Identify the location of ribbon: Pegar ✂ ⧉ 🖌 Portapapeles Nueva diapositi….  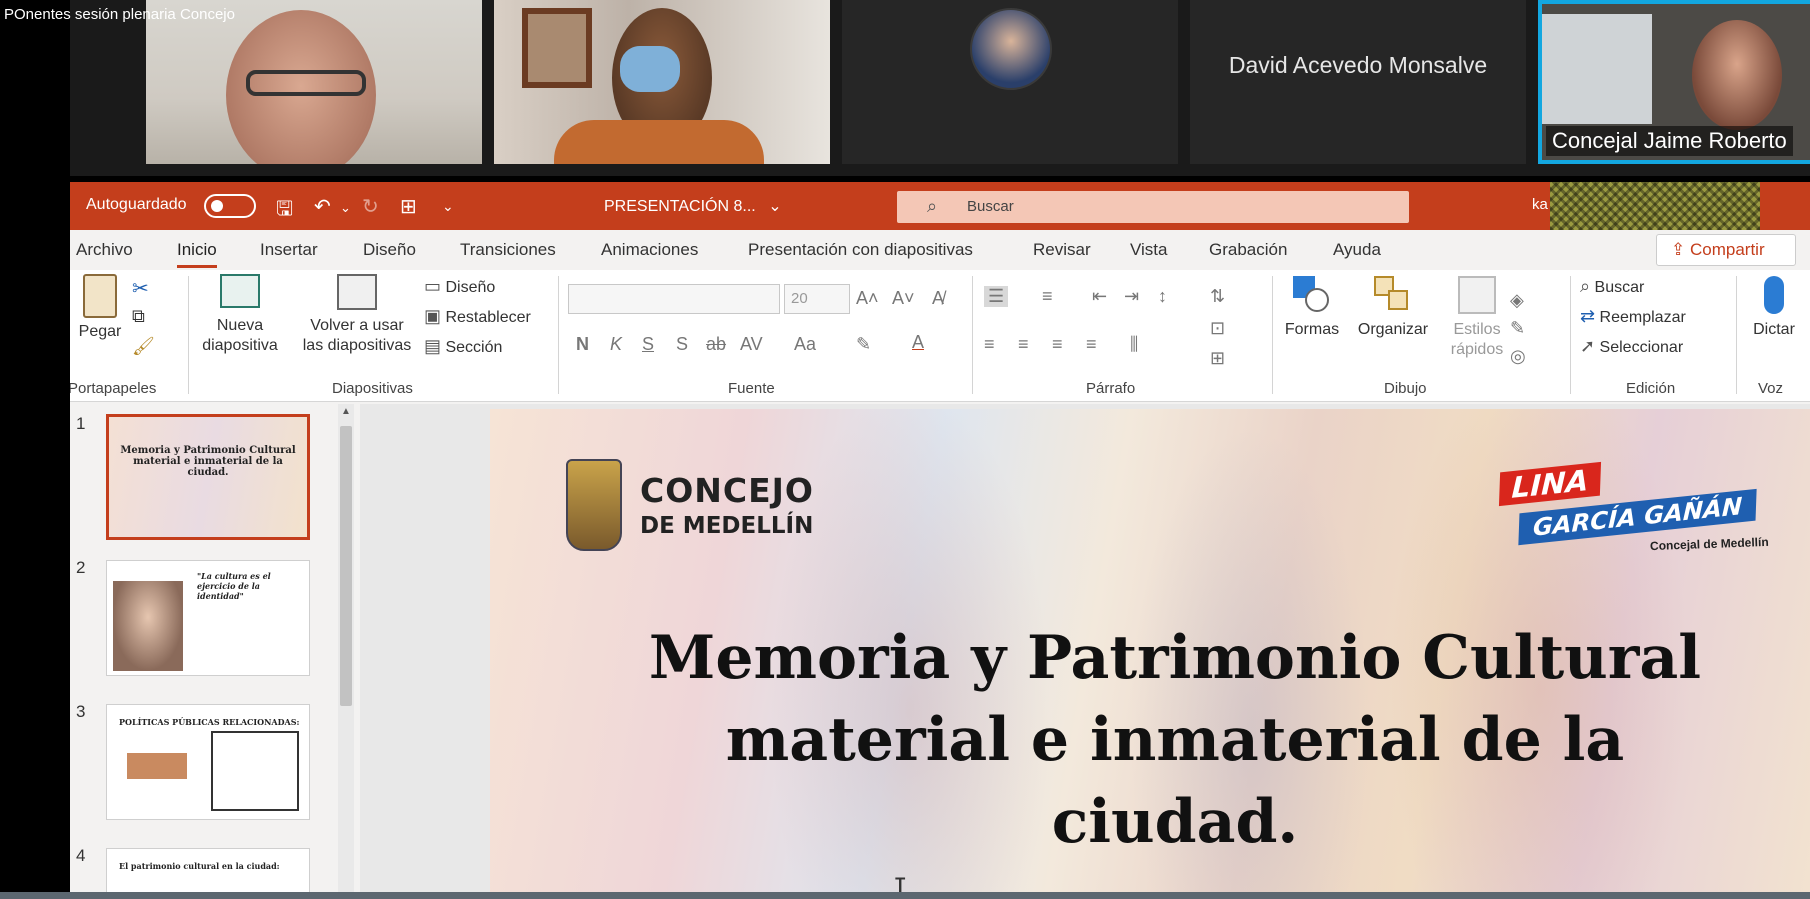
(940, 336).